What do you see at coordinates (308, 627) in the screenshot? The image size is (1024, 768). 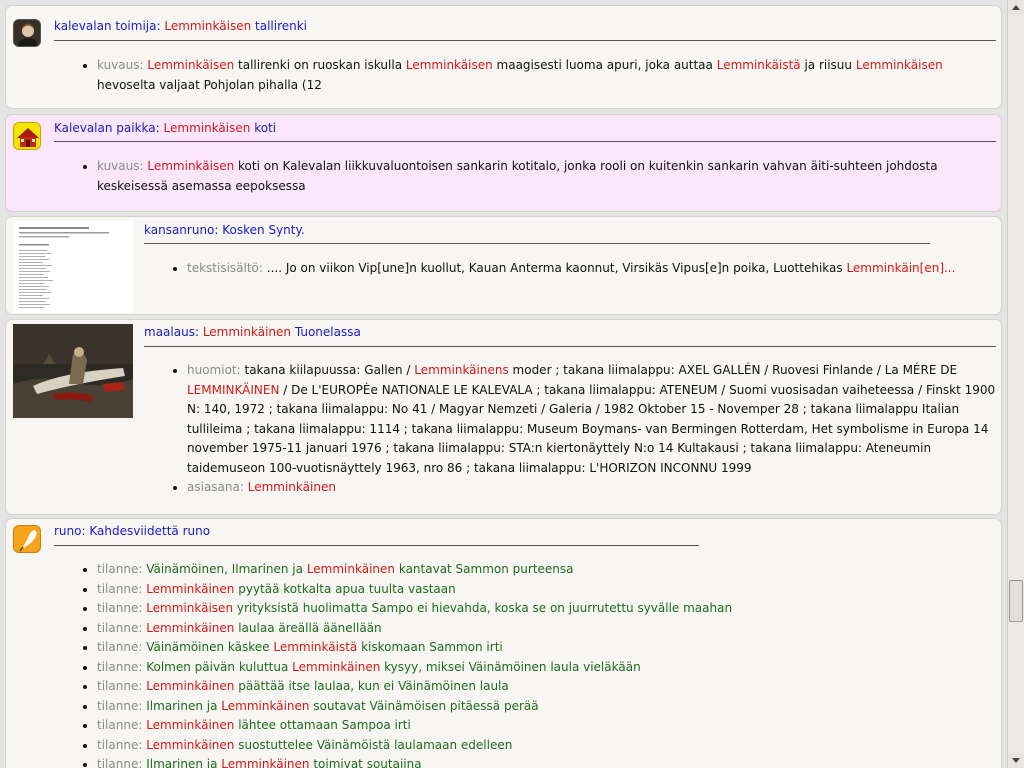 I see `text-segment: laulaa äreällä äänellään` at bounding box center [308, 627].